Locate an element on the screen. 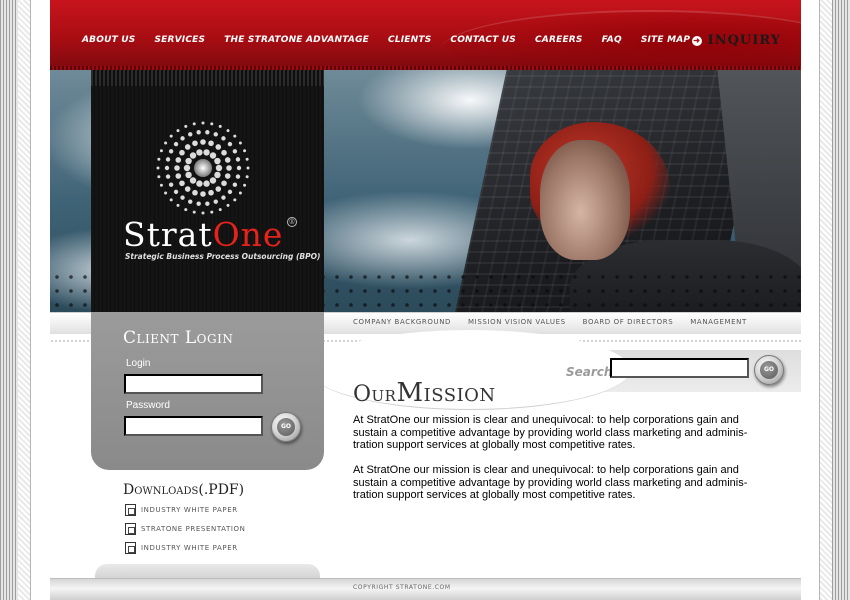 This screenshot has width=850, height=600. login-go-button: GO is located at coordinates (286, 427).